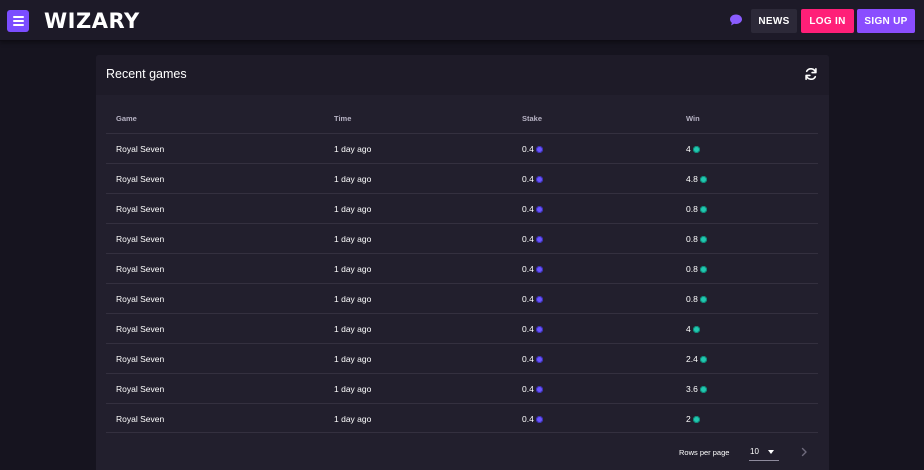  I want to click on win-cell: 2.4, so click(696, 359).